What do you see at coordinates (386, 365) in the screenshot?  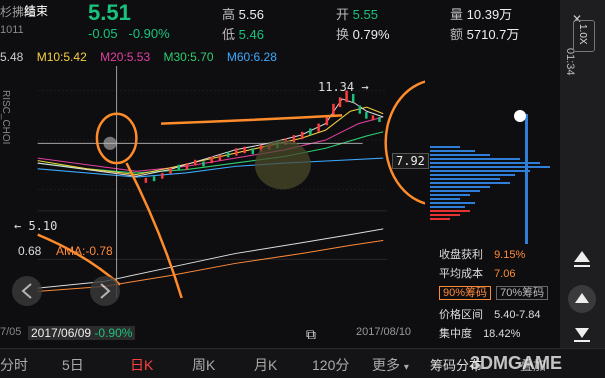 I see `tab-more-label: 更多` at bounding box center [386, 365].